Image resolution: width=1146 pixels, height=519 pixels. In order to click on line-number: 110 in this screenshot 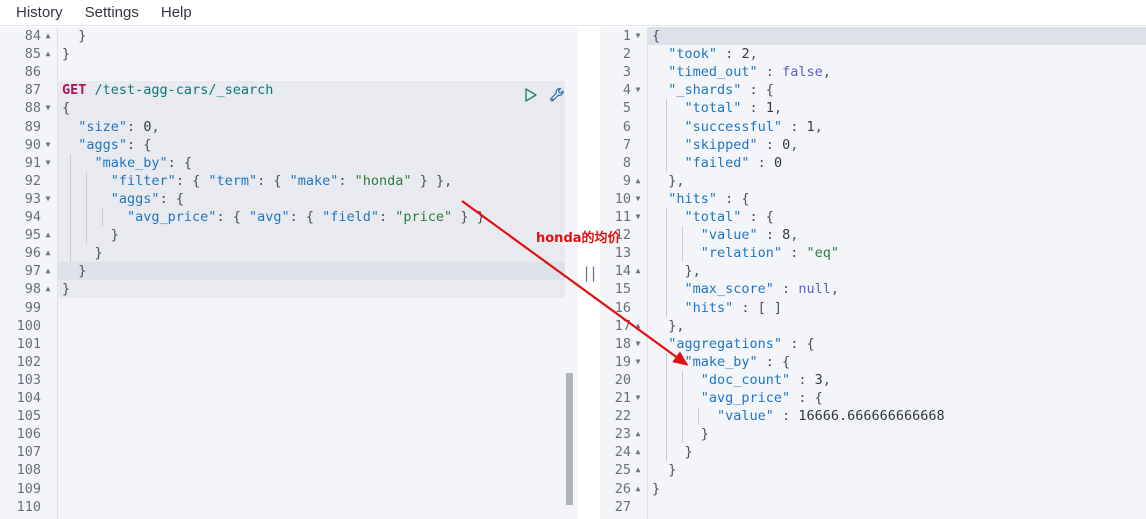, I will do `click(28, 507)`.